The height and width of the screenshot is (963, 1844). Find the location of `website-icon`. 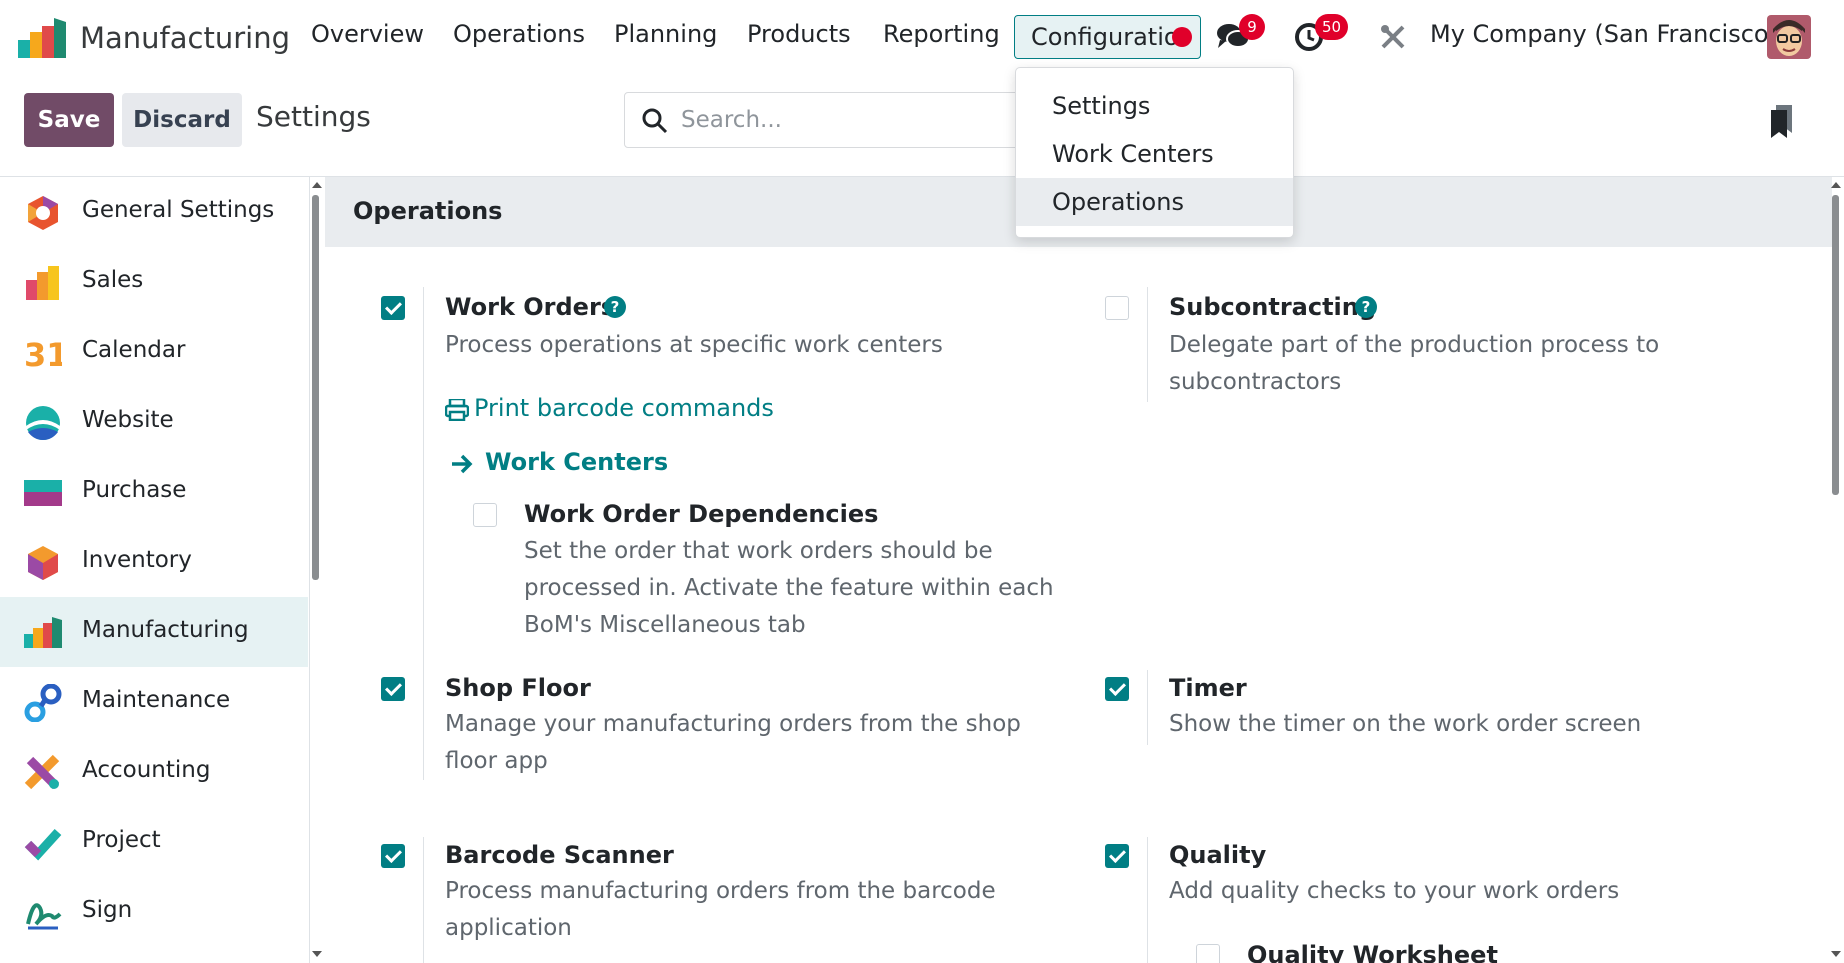

website-icon is located at coordinates (43, 423).